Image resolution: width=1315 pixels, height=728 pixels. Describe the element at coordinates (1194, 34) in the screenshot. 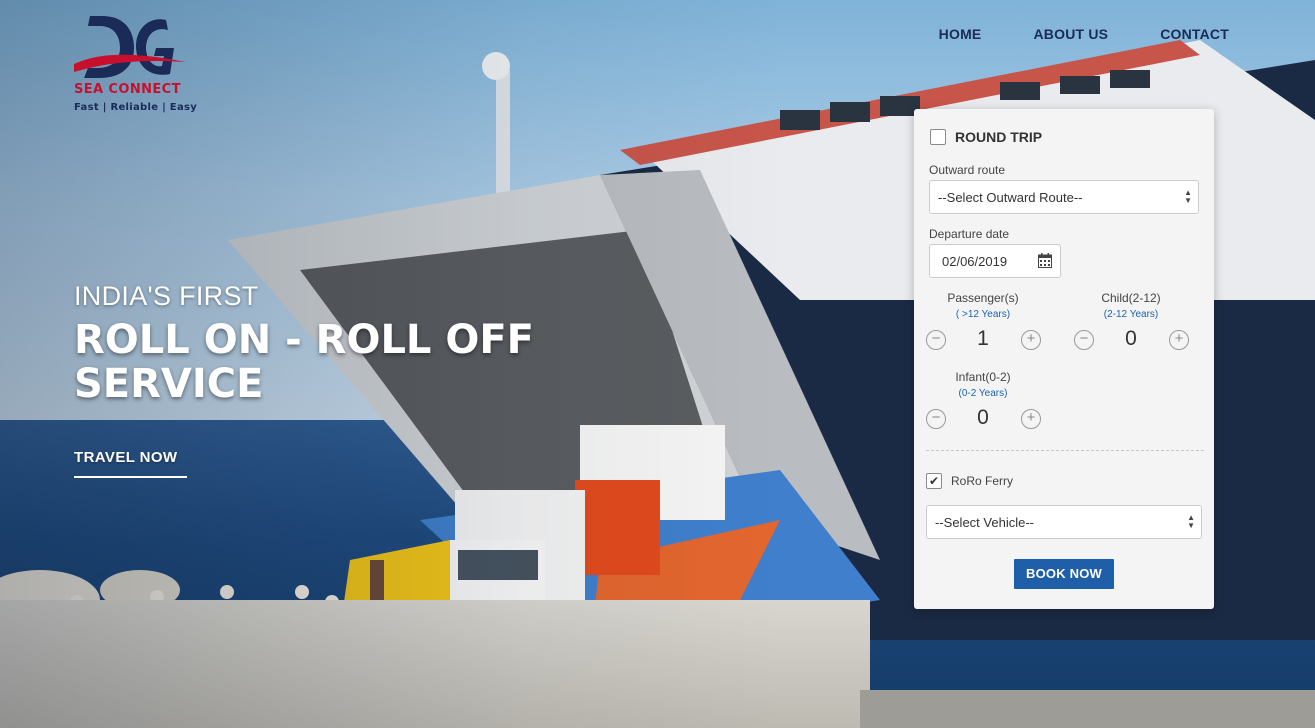

I see `nav-contact: CONTACT` at that location.